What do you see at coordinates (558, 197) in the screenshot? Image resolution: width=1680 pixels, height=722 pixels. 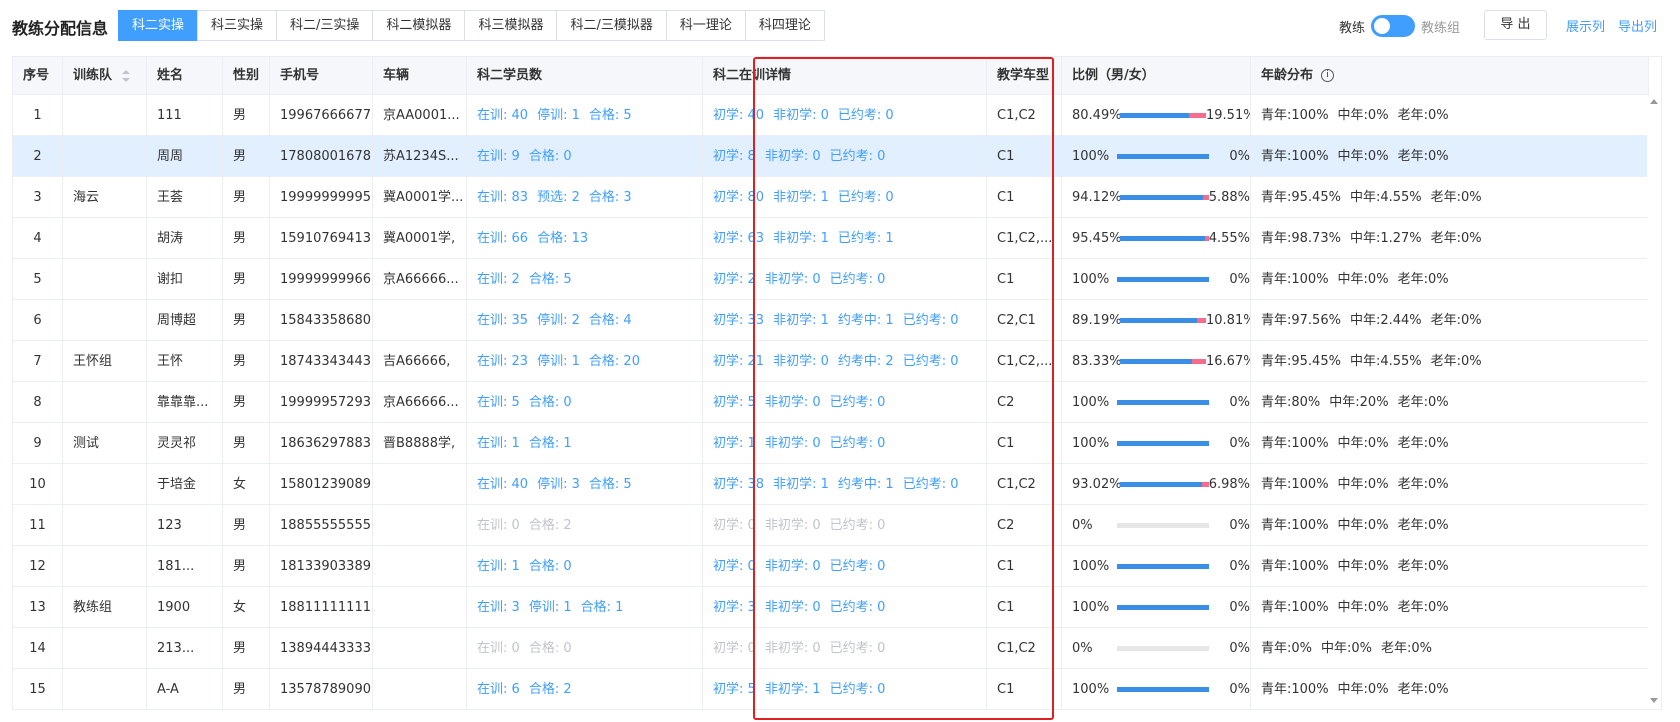 I see `student-count-link: 预选: 2` at bounding box center [558, 197].